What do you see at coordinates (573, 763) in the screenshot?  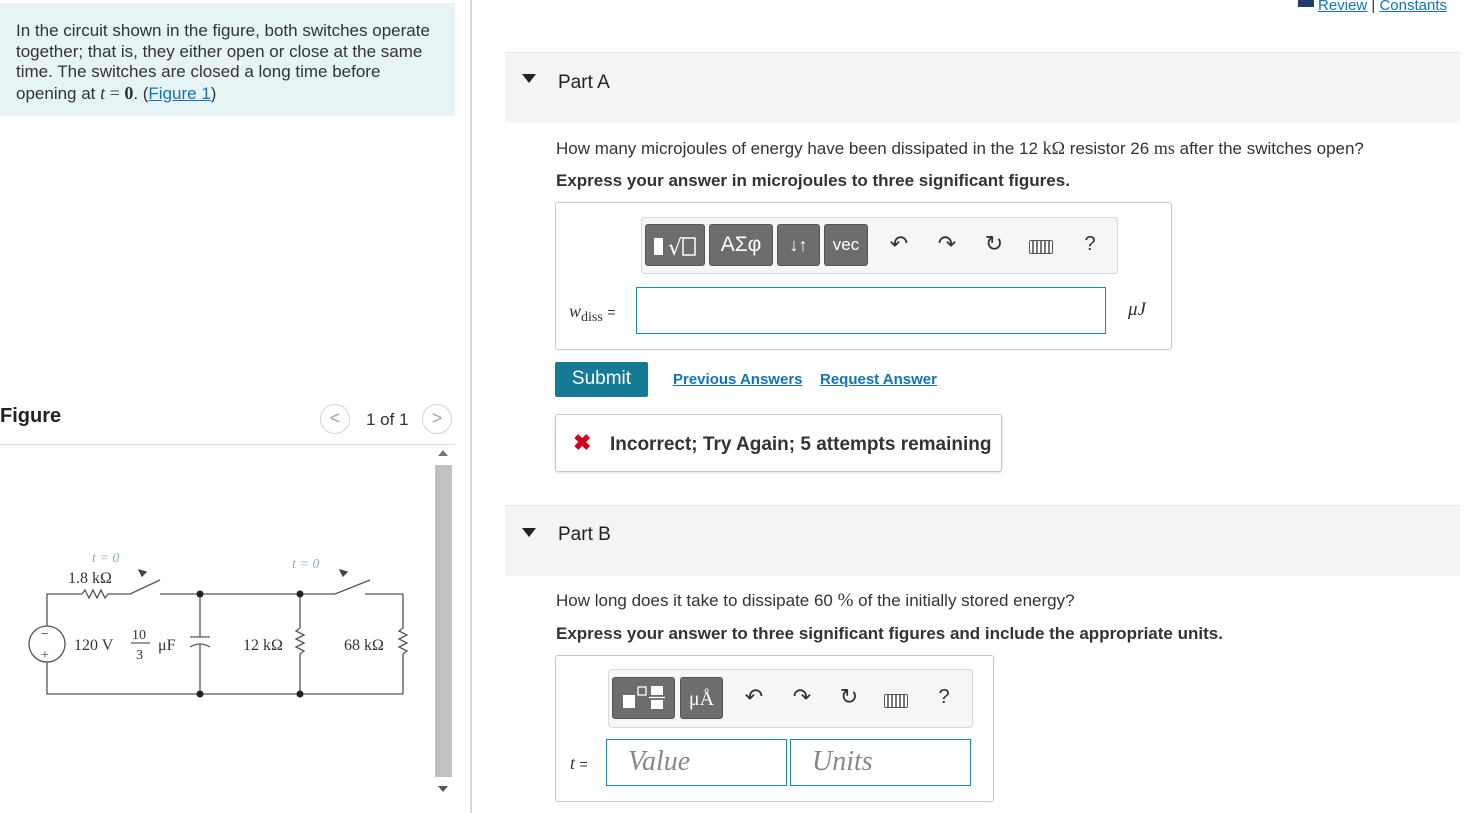 I see `var-symbol: t` at bounding box center [573, 763].